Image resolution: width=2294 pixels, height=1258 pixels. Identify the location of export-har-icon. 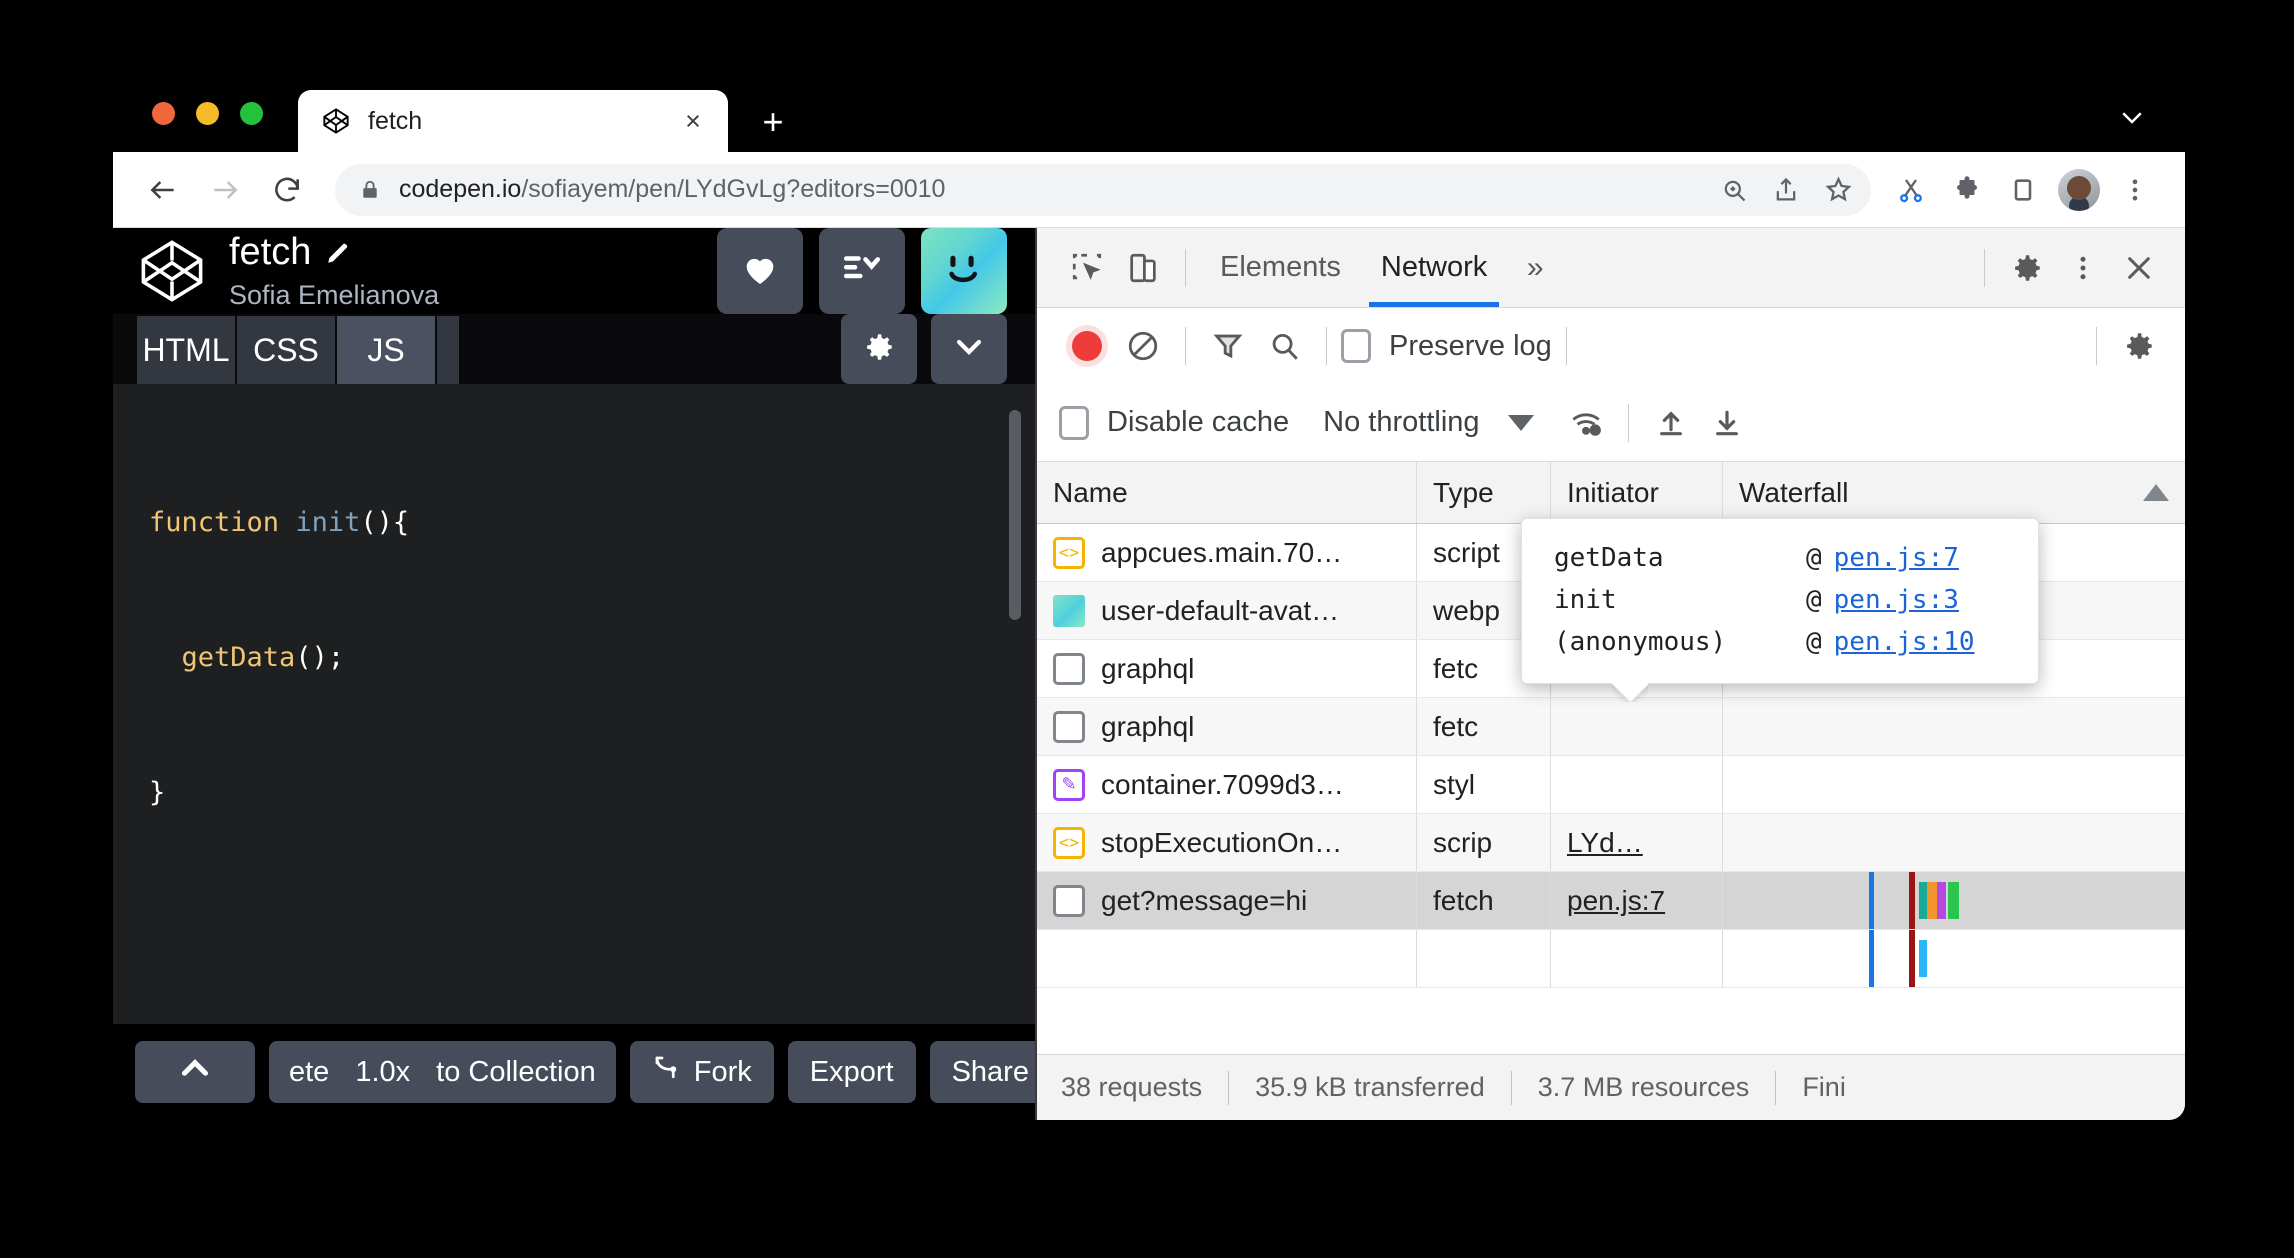
(1727, 423).